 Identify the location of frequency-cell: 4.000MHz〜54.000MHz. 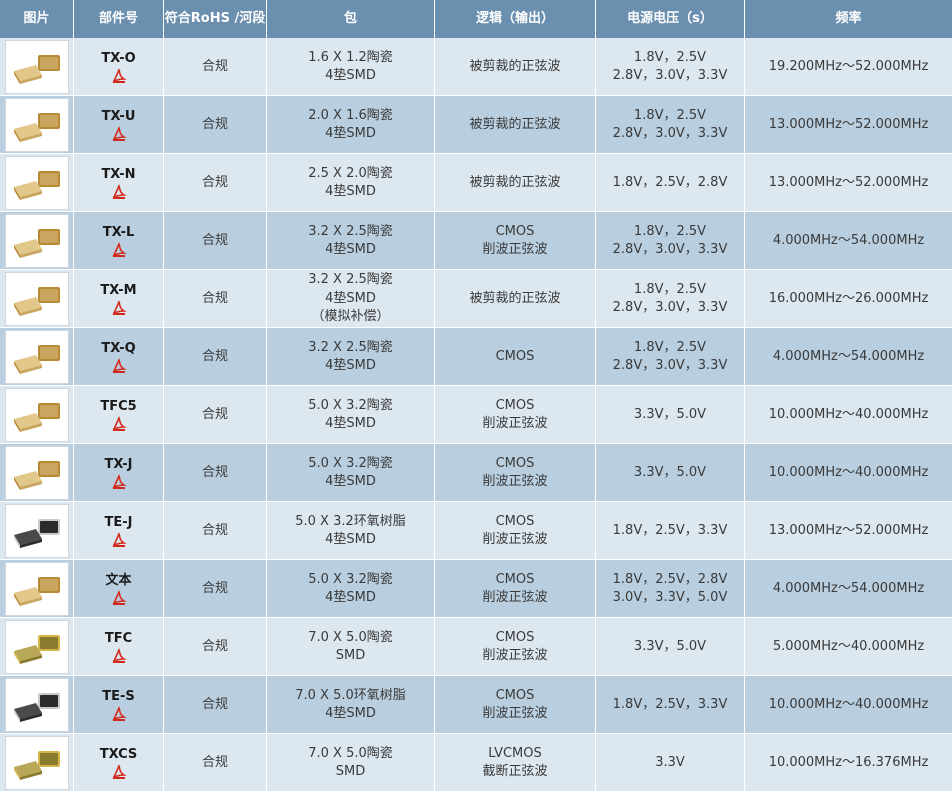
(848, 356).